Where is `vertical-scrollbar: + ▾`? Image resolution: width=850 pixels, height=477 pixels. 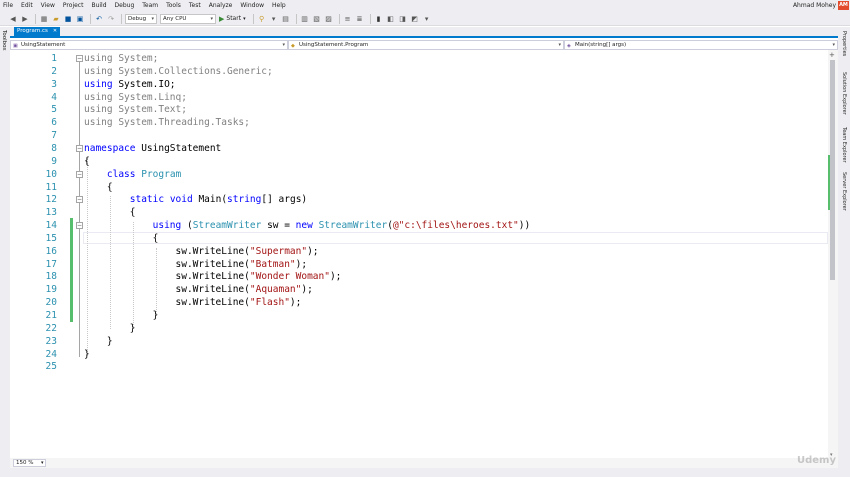 vertical-scrollbar: + ▾ is located at coordinates (833, 254).